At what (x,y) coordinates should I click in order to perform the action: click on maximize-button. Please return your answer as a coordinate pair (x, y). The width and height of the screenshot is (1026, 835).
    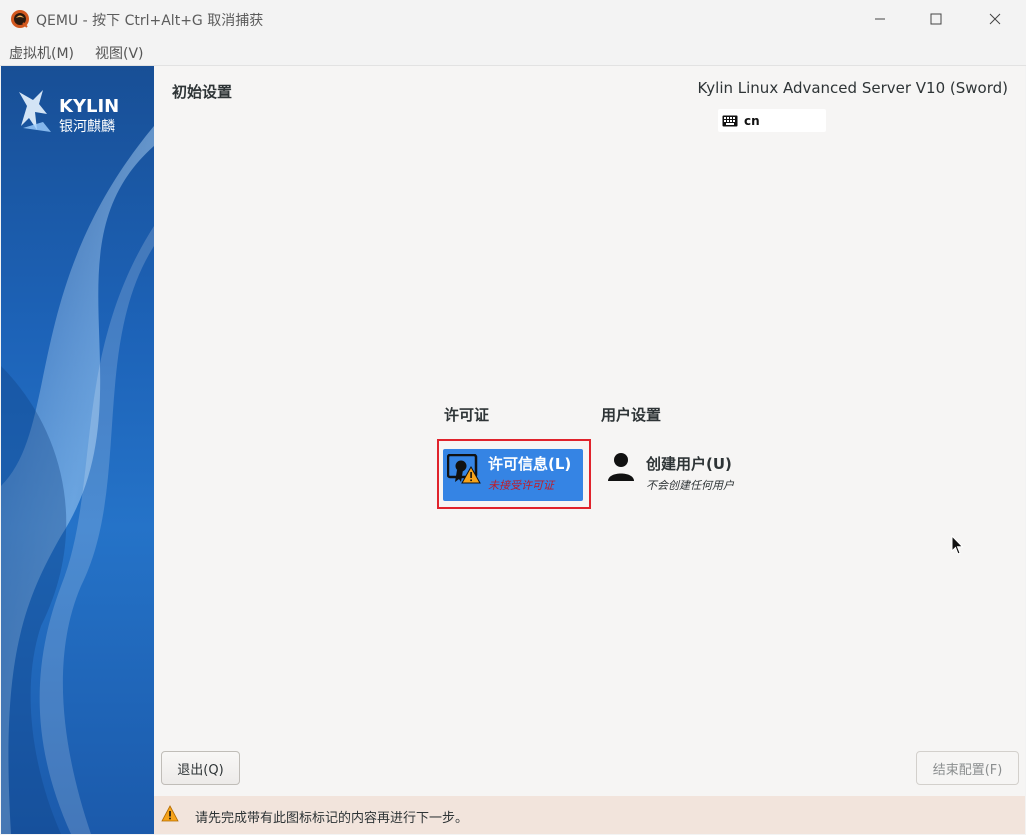
    Looking at the image, I should click on (936, 19).